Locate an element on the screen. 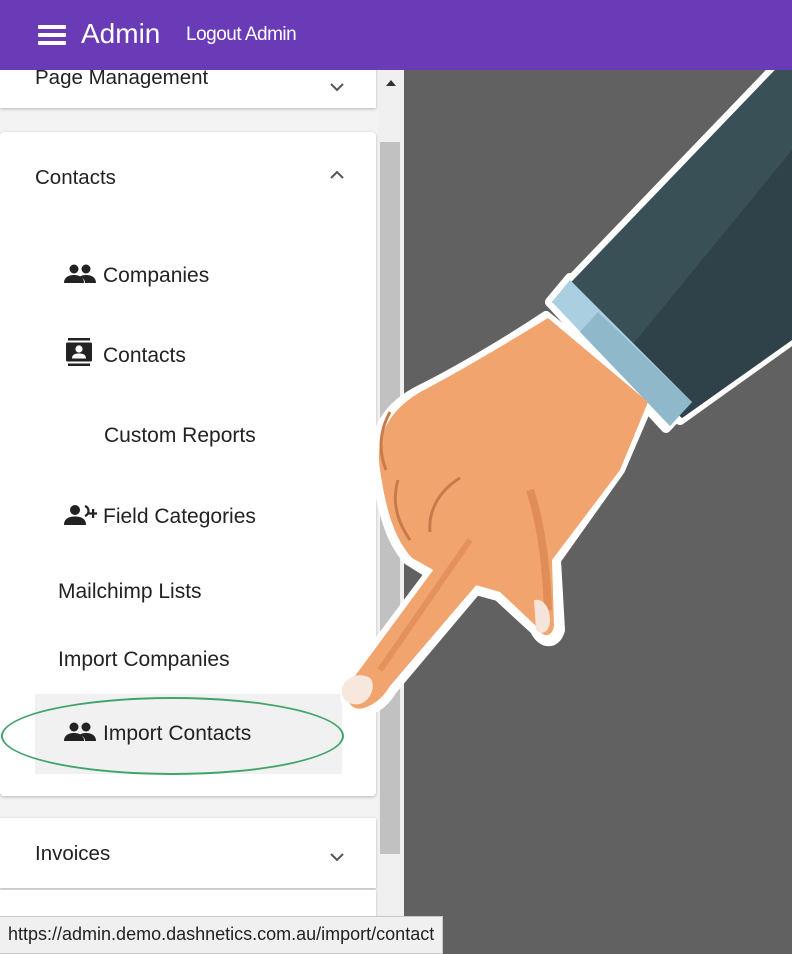  highlight-ring is located at coordinates (172, 736).